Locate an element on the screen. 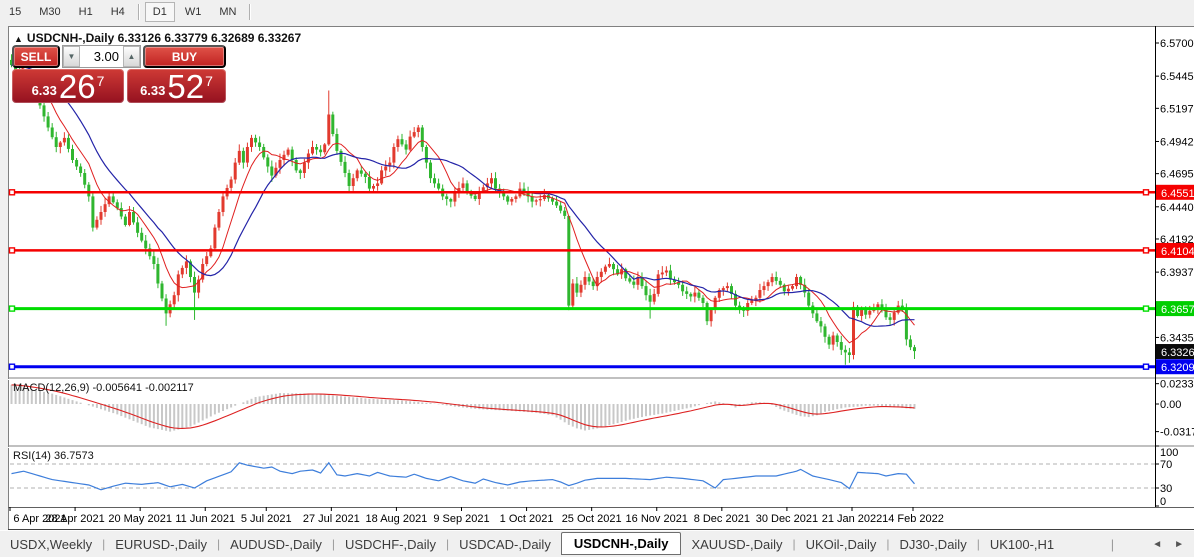  tab-dj30-daily: DJ30-,Daily is located at coordinates (933, 544).